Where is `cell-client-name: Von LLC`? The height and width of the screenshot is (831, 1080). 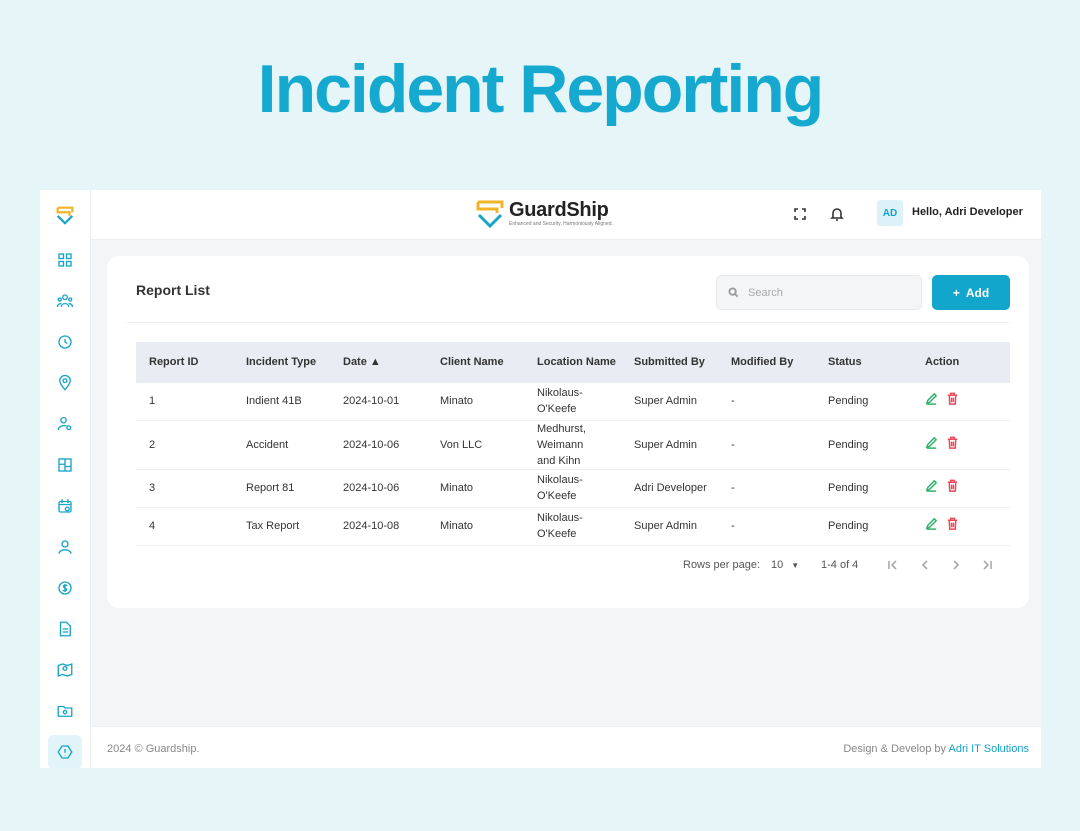
cell-client-name: Von LLC is located at coordinates (475, 445).